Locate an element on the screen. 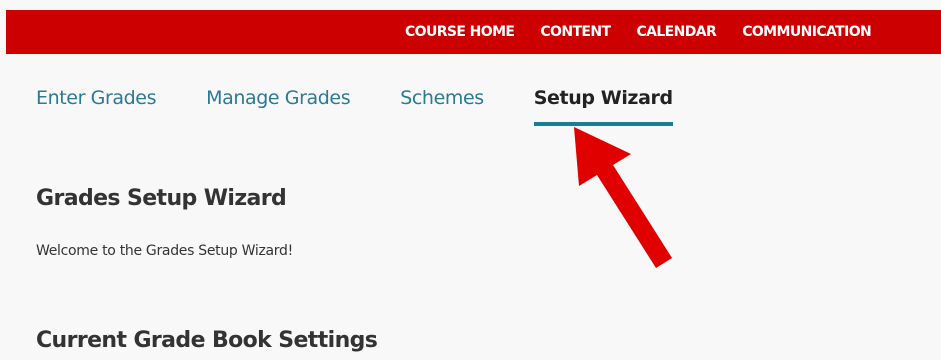 The height and width of the screenshot is (360, 941). tab-enter-grades: Enter Grades is located at coordinates (96, 106).